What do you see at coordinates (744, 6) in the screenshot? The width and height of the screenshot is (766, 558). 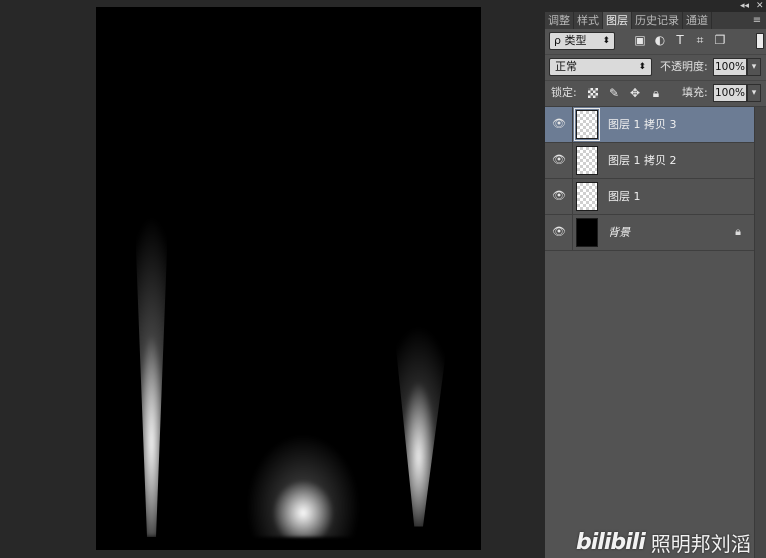 I see `collapse-panel-icon: ◂◂` at bounding box center [744, 6].